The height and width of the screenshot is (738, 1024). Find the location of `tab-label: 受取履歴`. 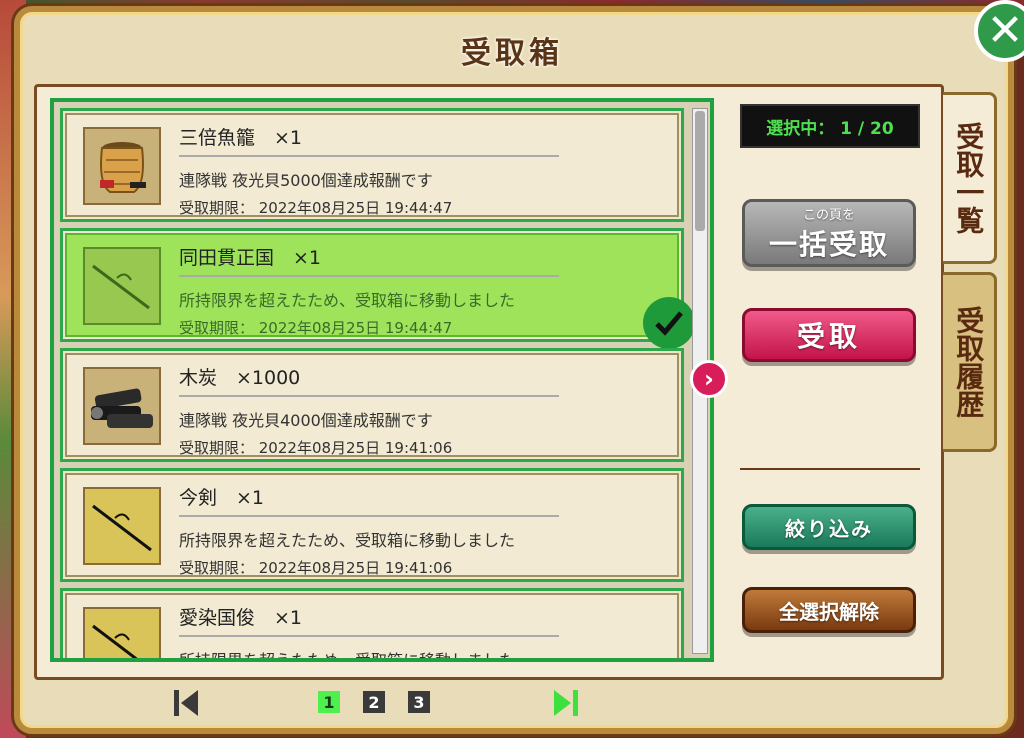

tab-label: 受取履歴 is located at coordinates (969, 362).